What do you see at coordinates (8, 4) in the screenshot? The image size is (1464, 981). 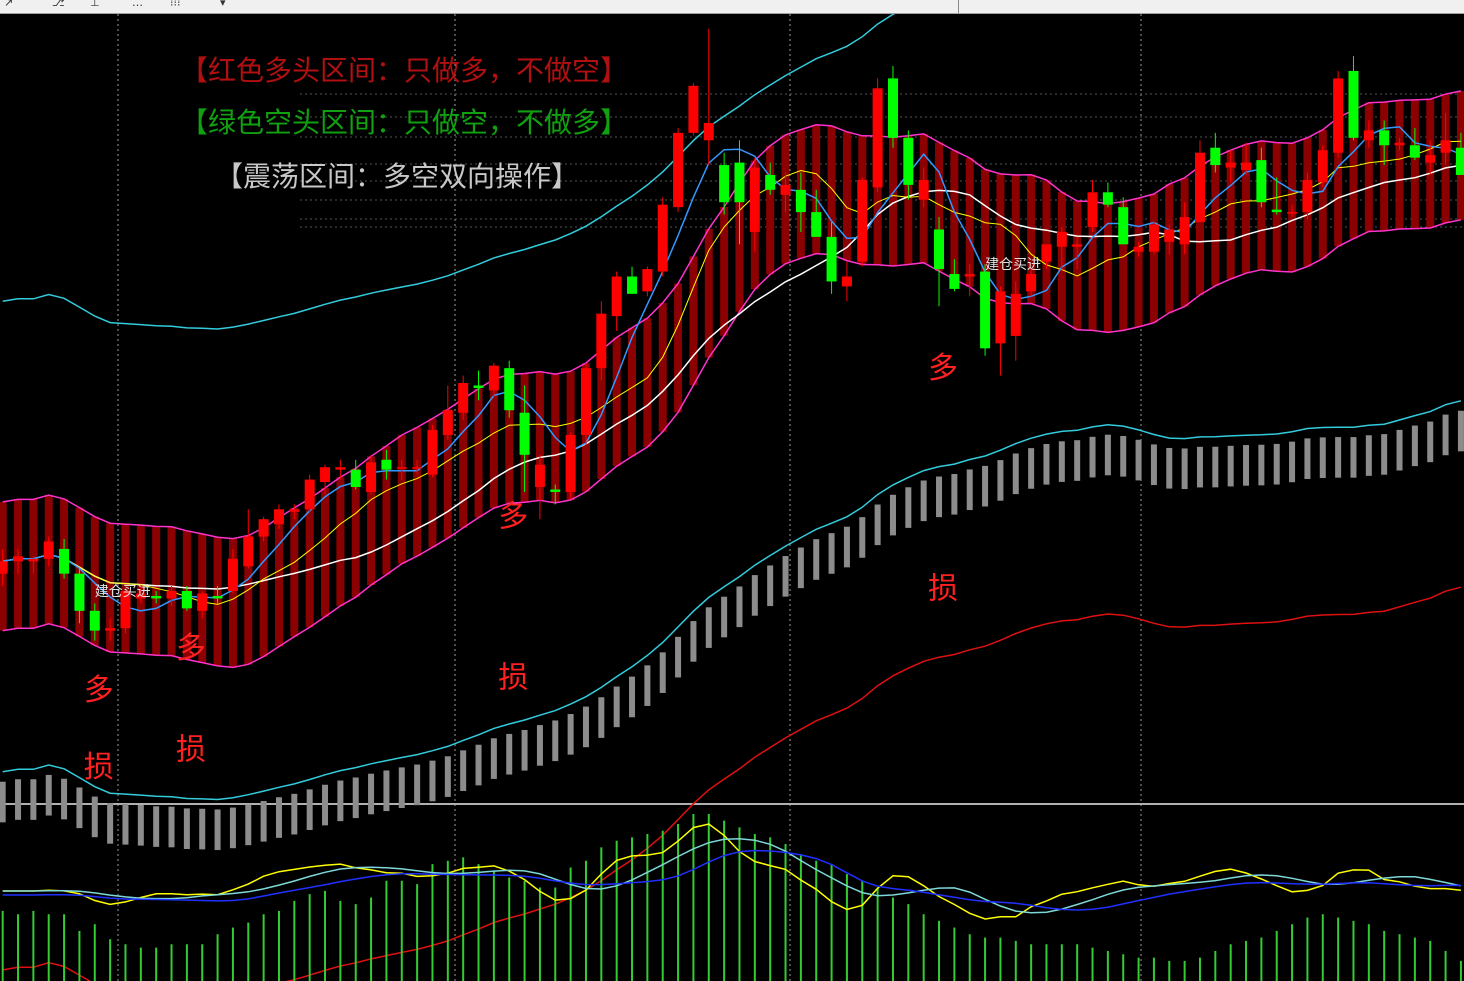 I see `cursor-icon: ↗` at bounding box center [8, 4].